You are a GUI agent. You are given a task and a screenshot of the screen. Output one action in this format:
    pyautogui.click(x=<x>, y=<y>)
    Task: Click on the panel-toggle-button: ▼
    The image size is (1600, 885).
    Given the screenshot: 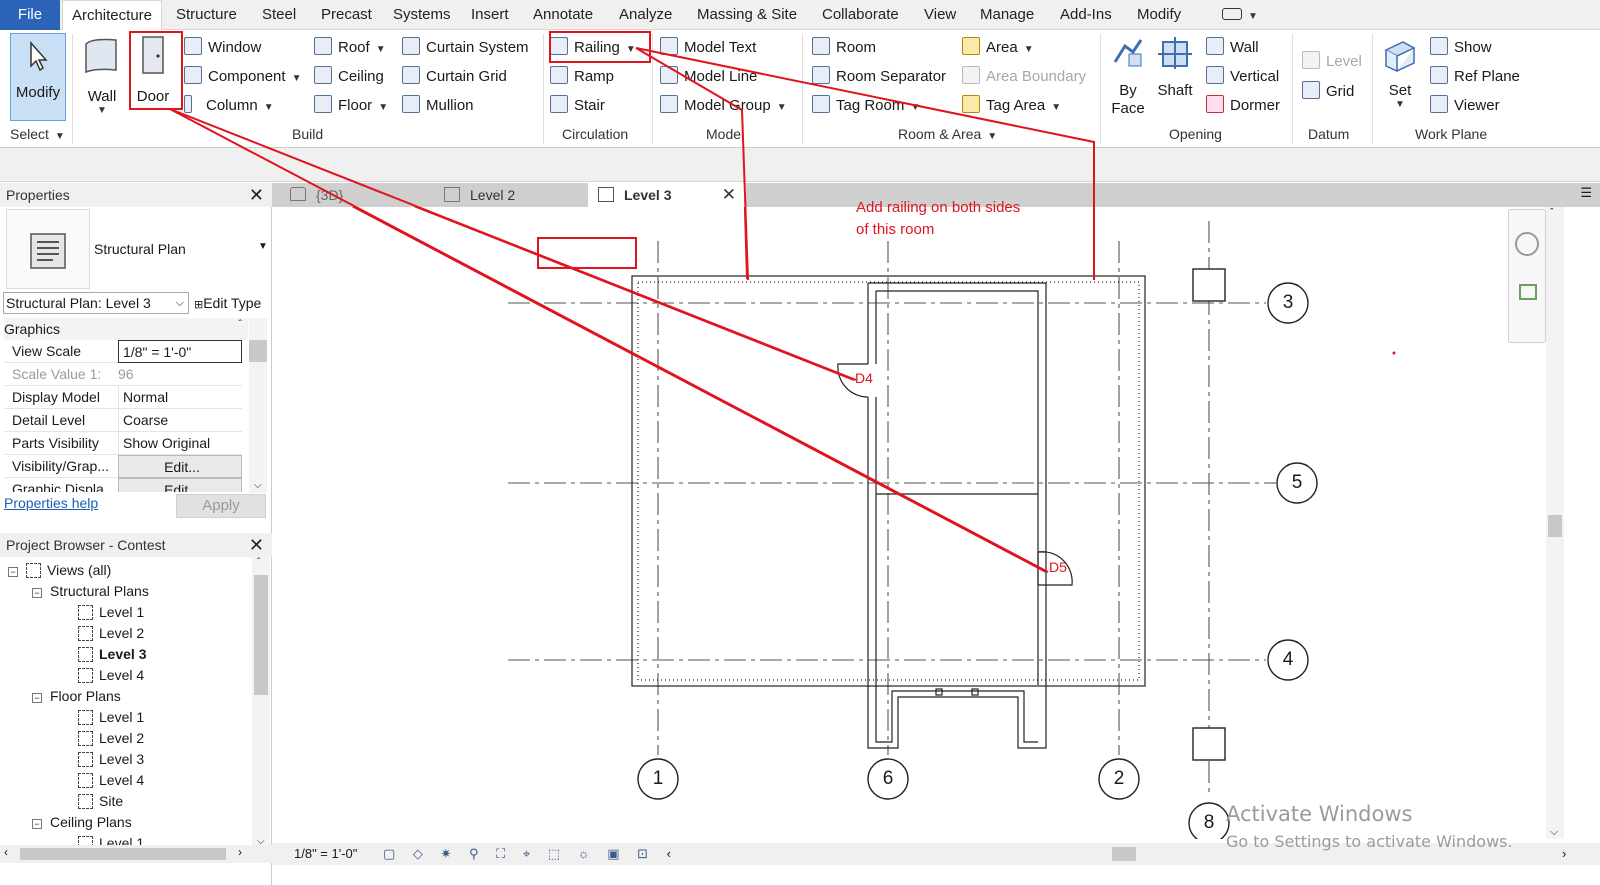 What is the action you would take?
    pyautogui.click(x=1240, y=15)
    